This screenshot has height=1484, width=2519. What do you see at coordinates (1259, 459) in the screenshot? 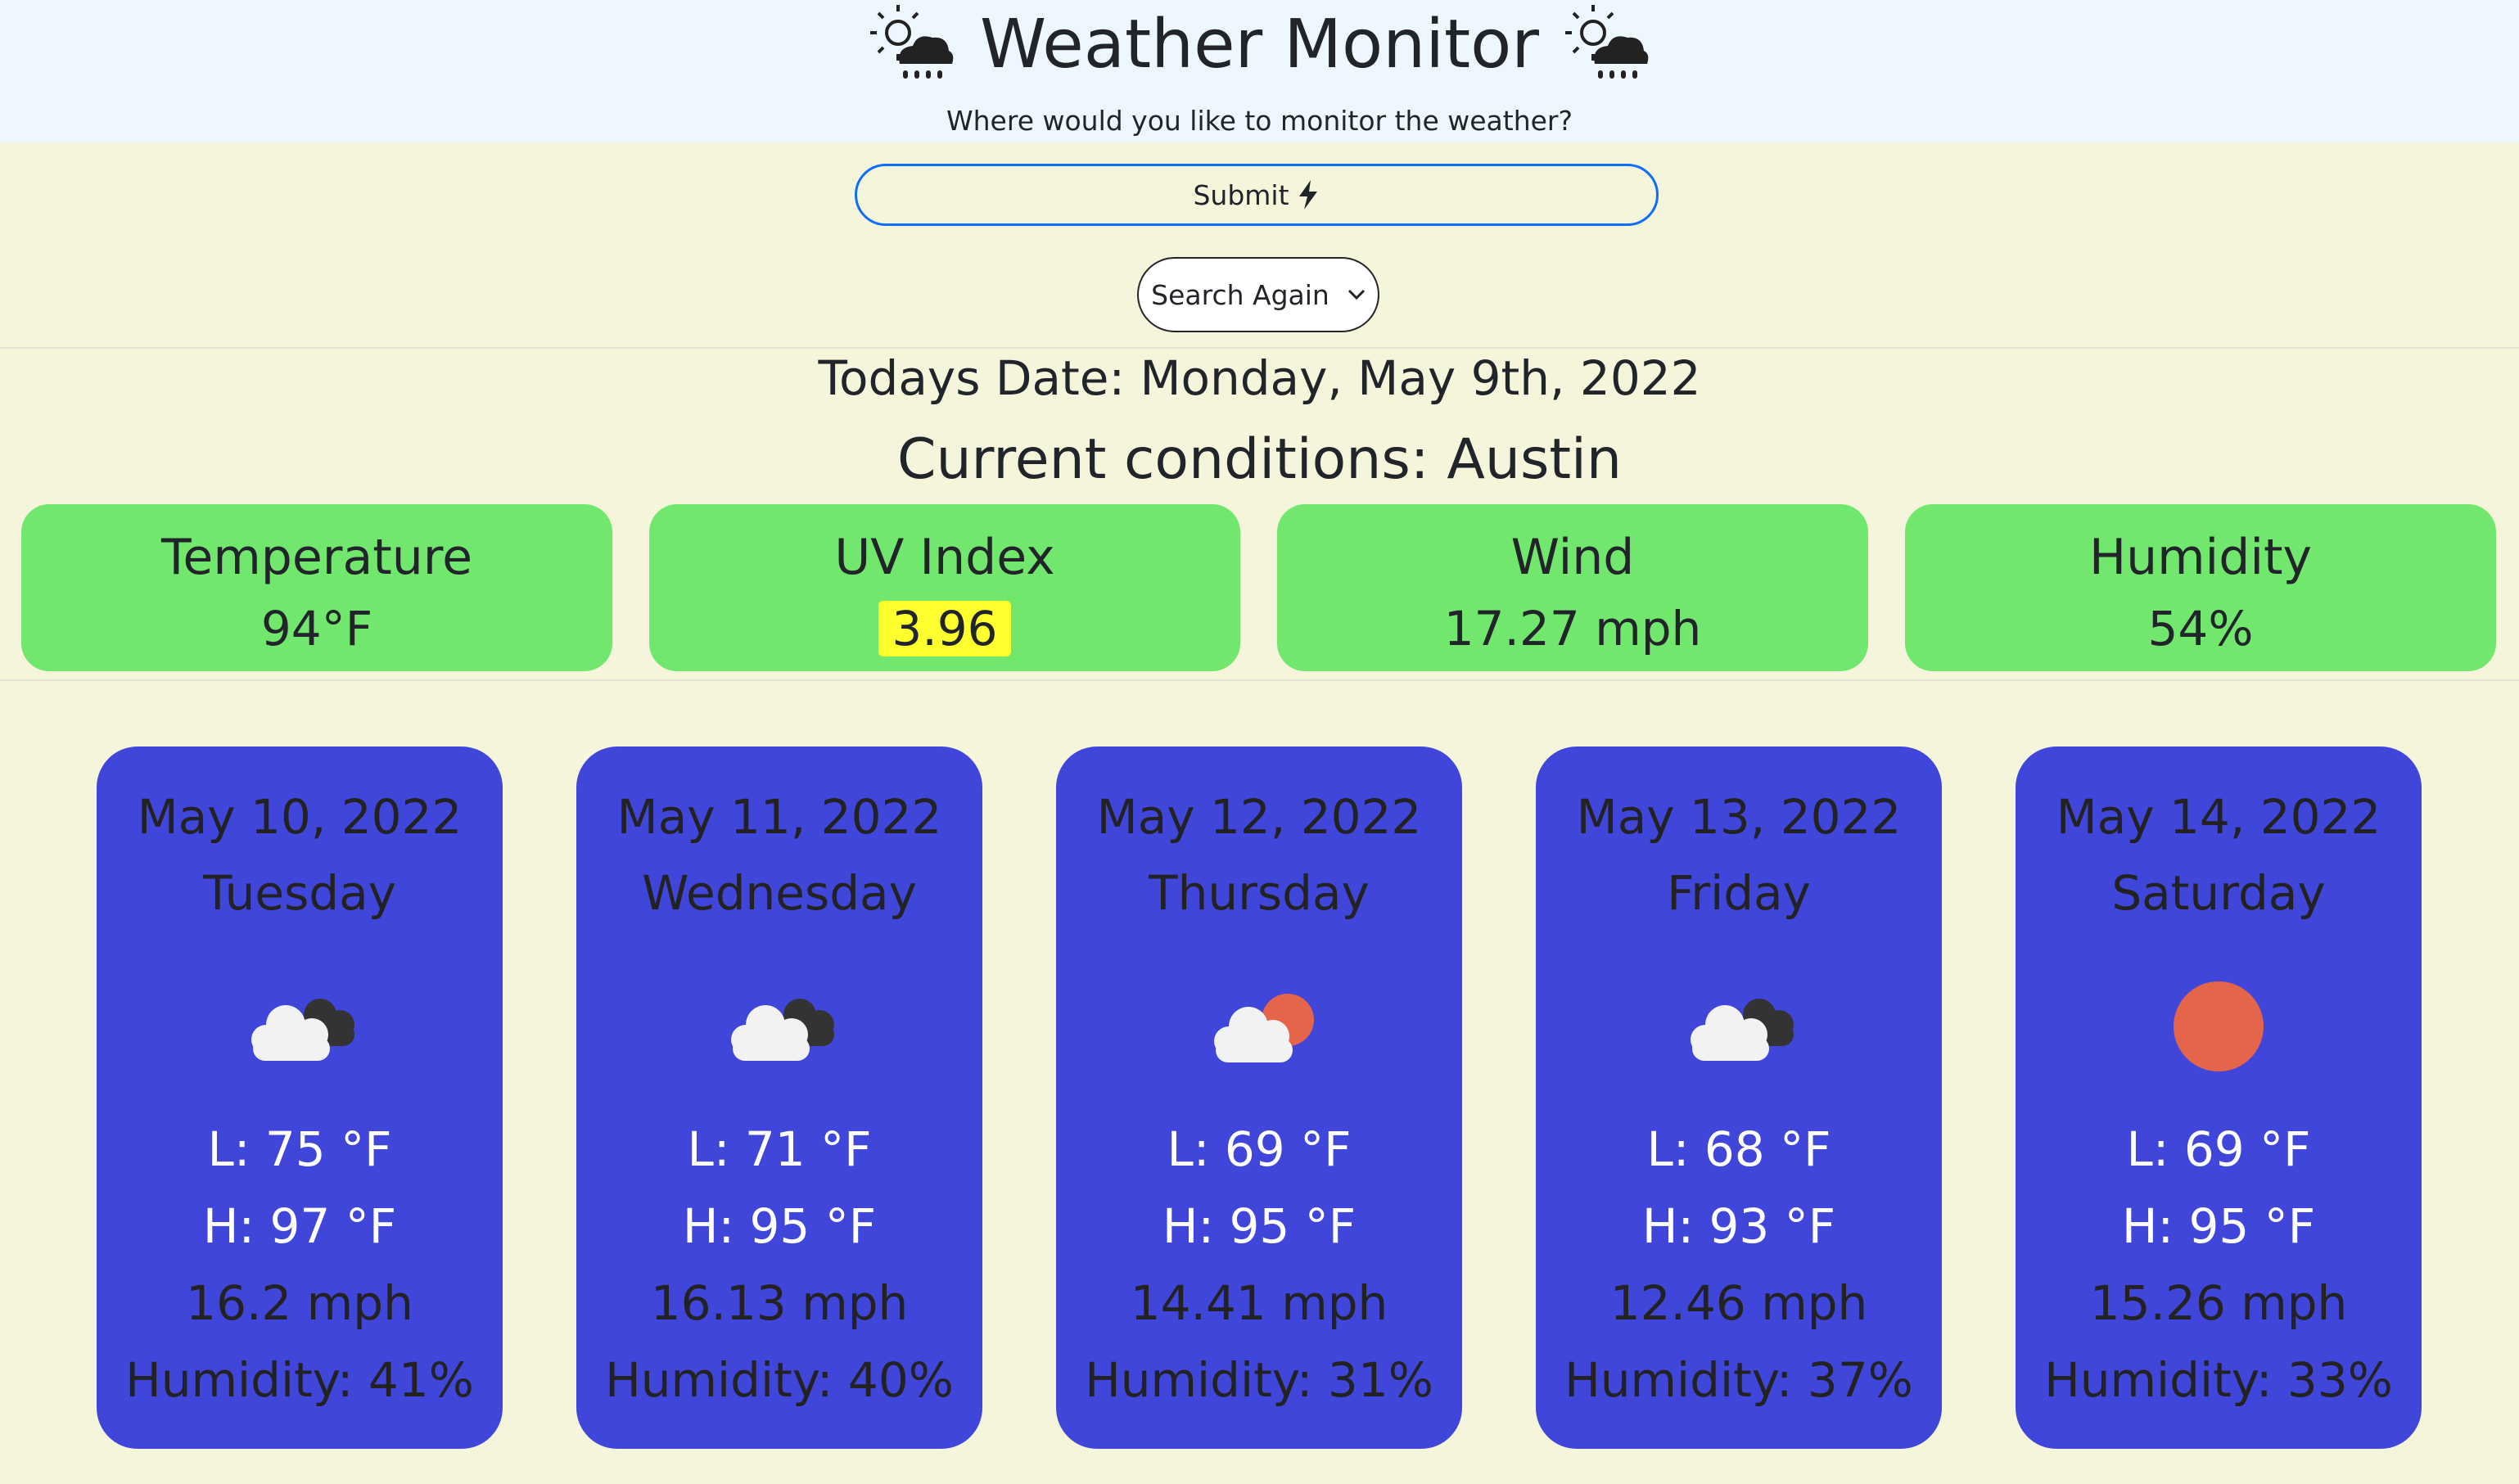
I see `current-conditions-heading: Current conditions: Austin` at bounding box center [1259, 459].